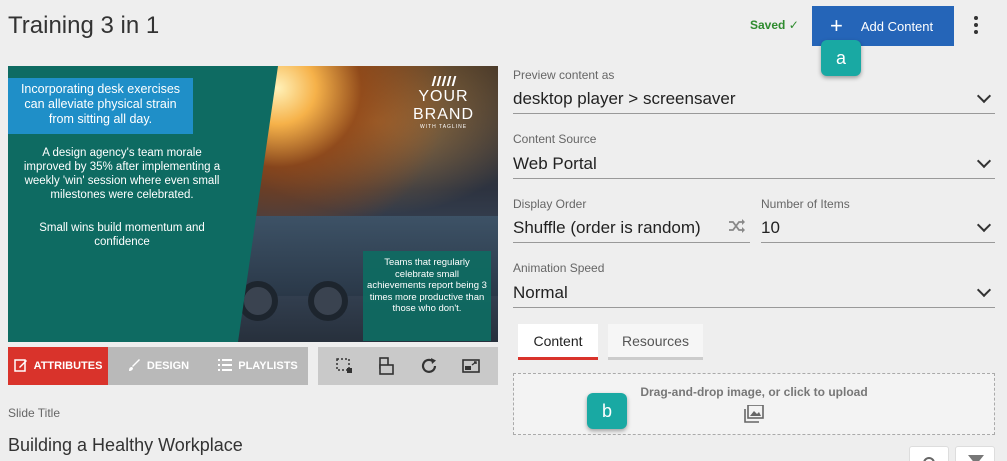 The width and height of the screenshot is (1007, 461). Describe the element at coordinates (408, 366) in the screenshot. I see `slide-toolbar` at that location.